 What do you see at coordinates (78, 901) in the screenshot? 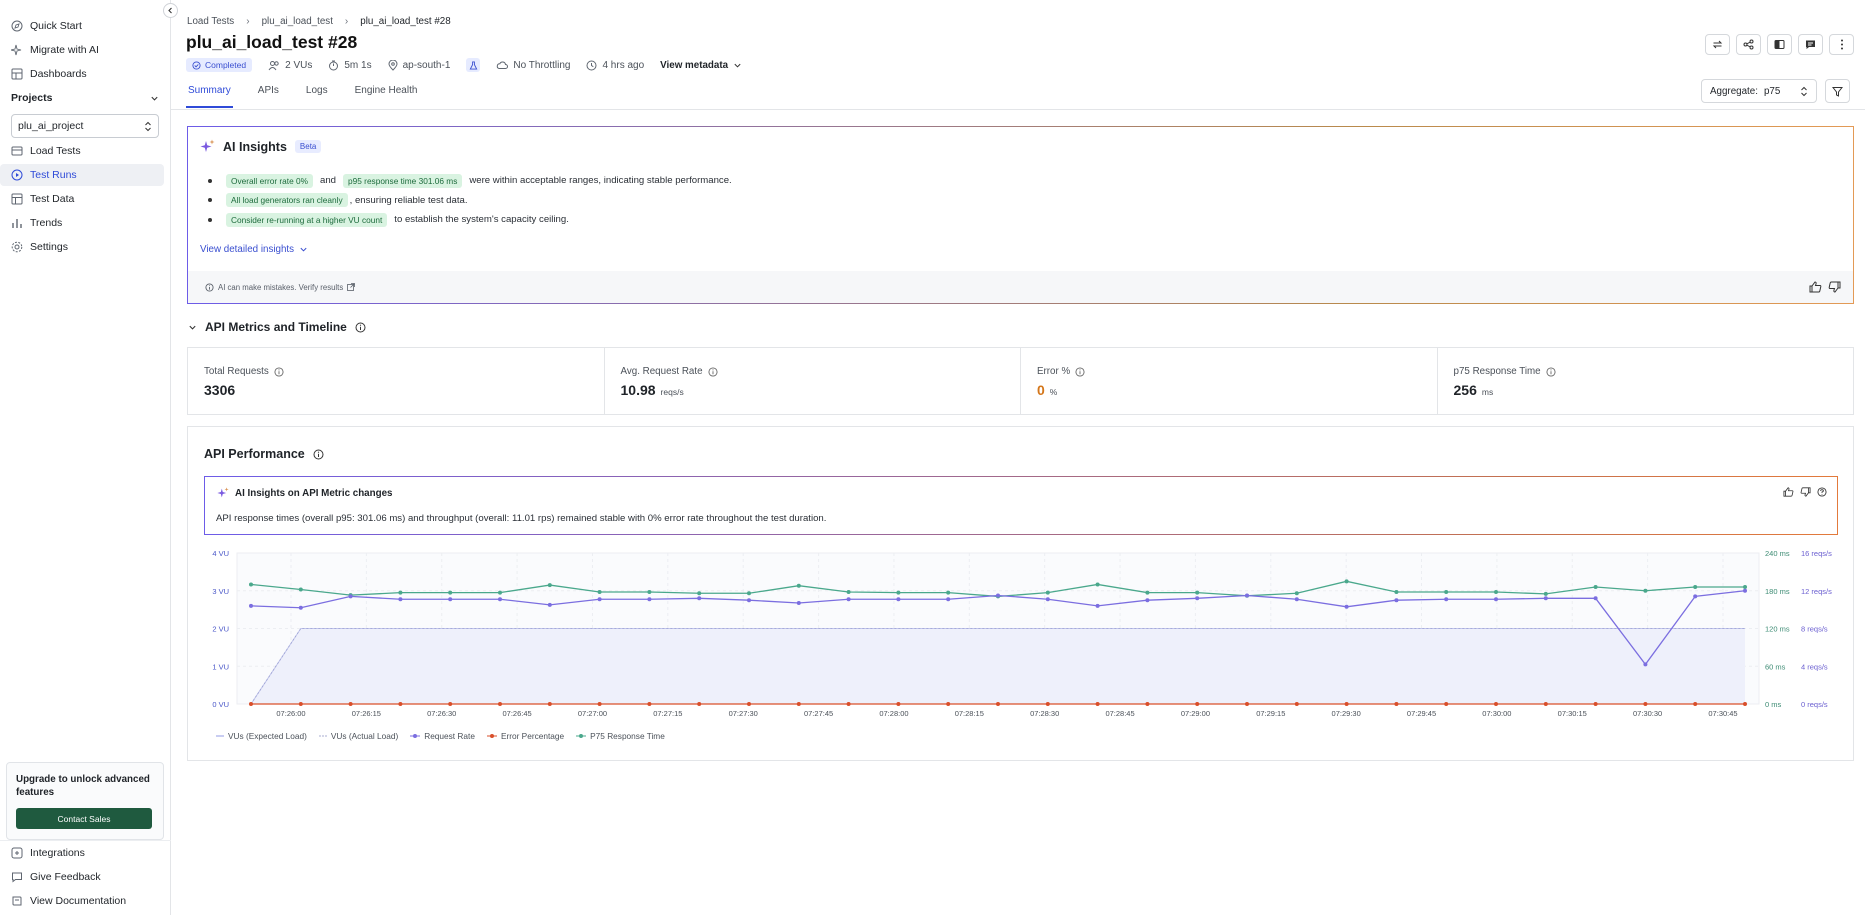
I see `sidebar-item-label: View Documentation` at bounding box center [78, 901].